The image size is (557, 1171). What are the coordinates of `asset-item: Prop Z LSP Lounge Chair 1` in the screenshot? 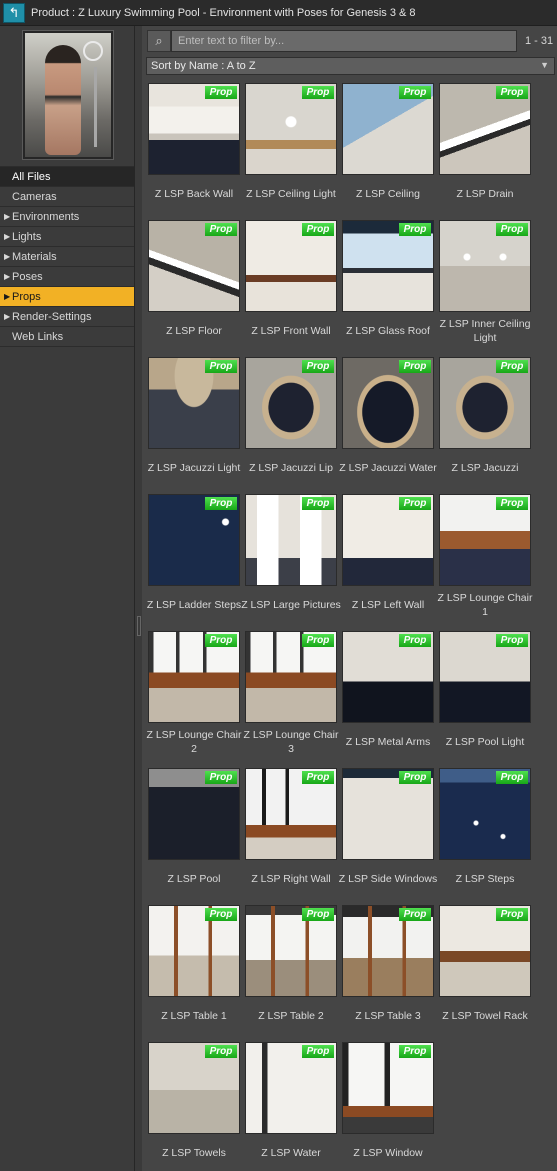 It's located at (485, 559).